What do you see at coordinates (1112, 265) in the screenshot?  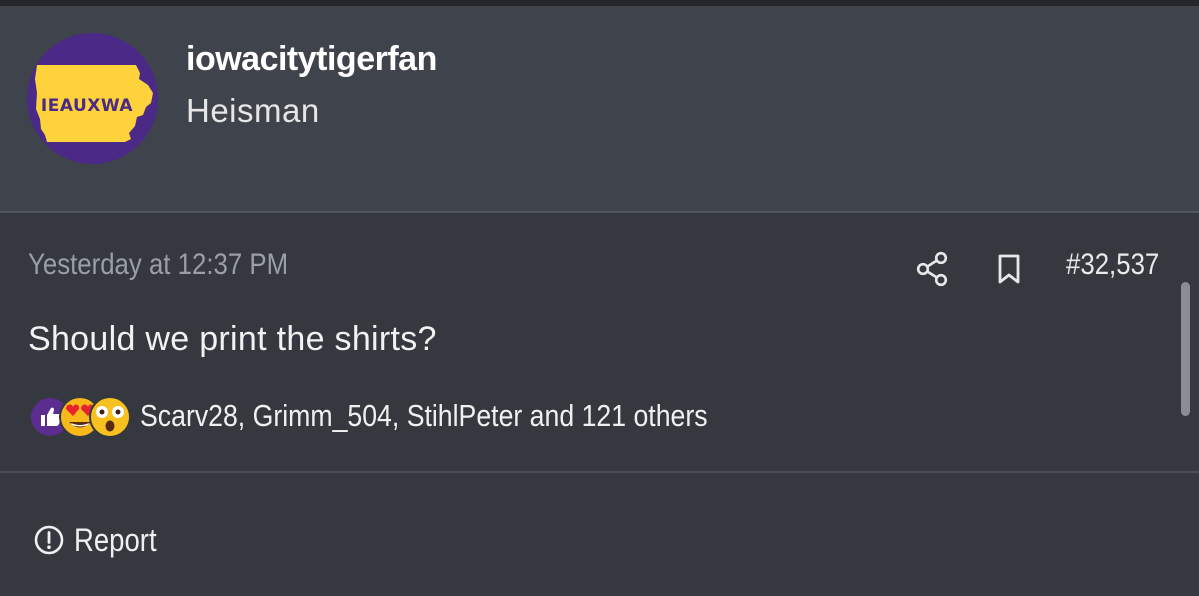 I see `post-number-link: #32,537` at bounding box center [1112, 265].